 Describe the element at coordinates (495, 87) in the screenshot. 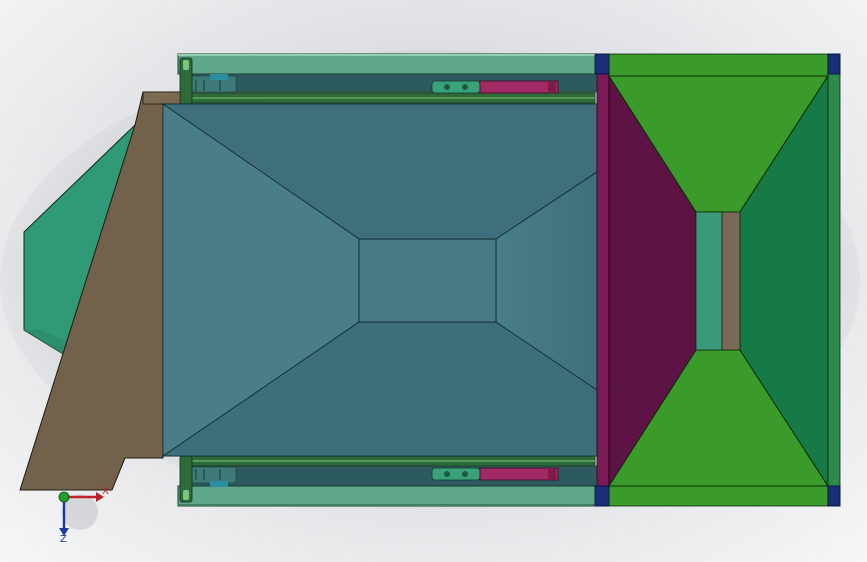

I see `drive-unit-top` at that location.